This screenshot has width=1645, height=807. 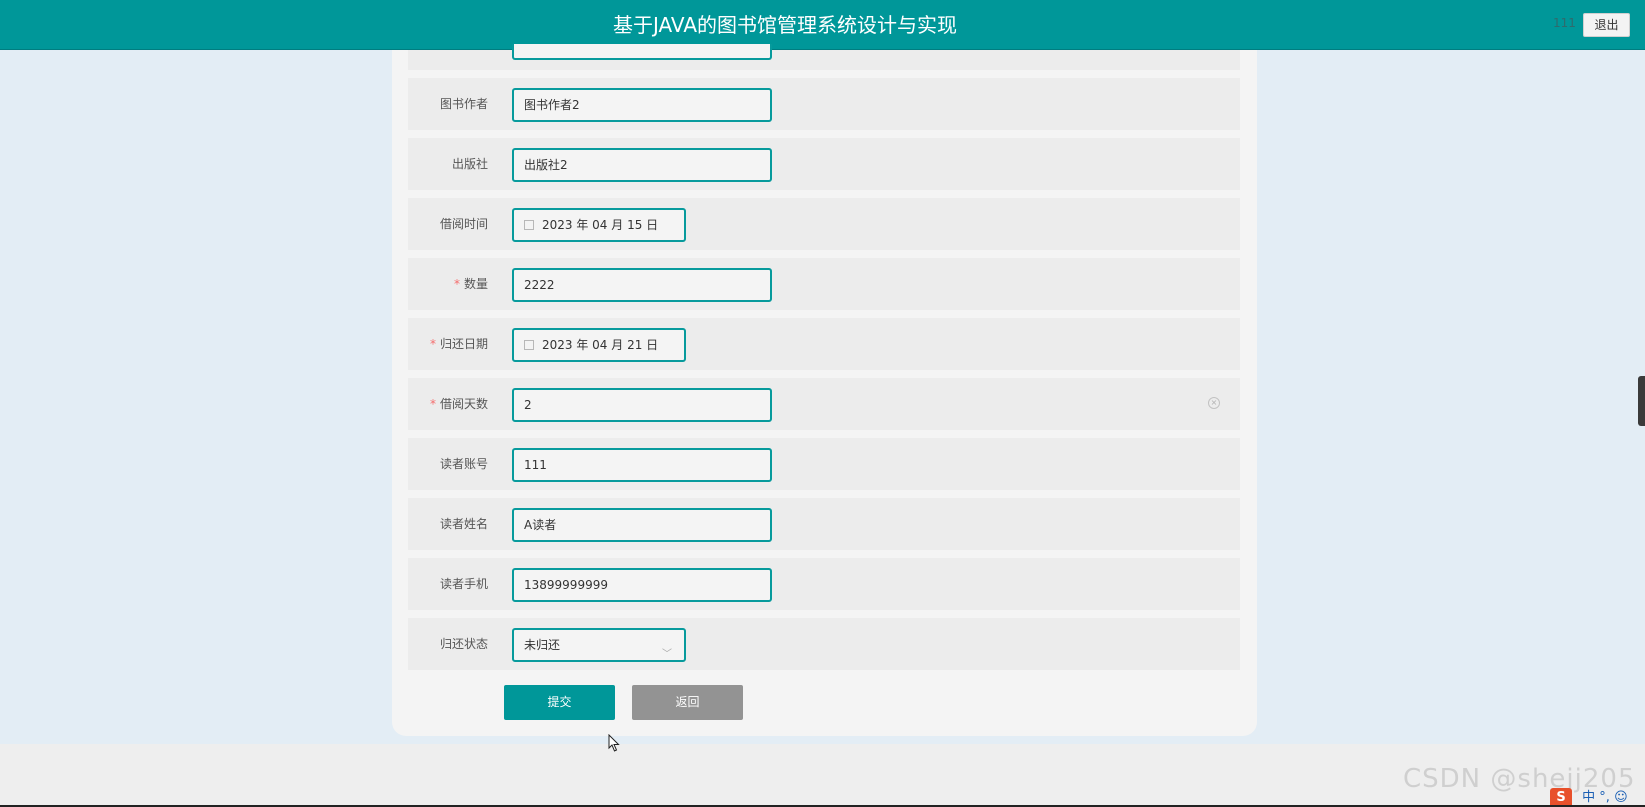 What do you see at coordinates (463, 524) in the screenshot?
I see `form-row-label-text: 读者姓名` at bounding box center [463, 524].